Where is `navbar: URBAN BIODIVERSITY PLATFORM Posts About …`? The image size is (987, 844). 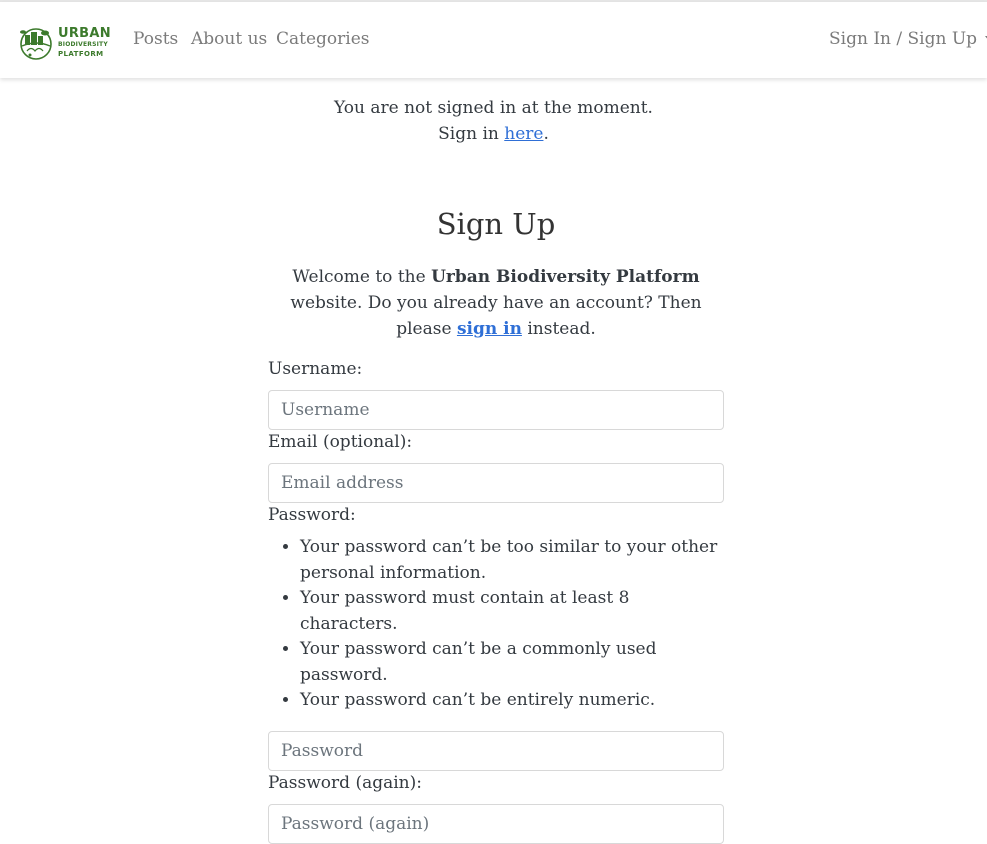
navbar: URBAN BIODIVERSITY PLATFORM Posts About … is located at coordinates (493, 40).